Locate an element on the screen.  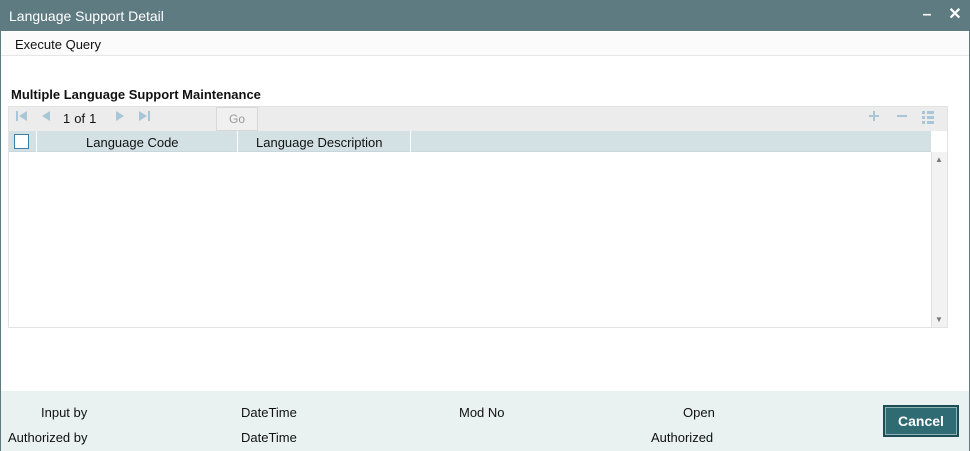
page-indicator: 1 of 1 is located at coordinates (81, 118).